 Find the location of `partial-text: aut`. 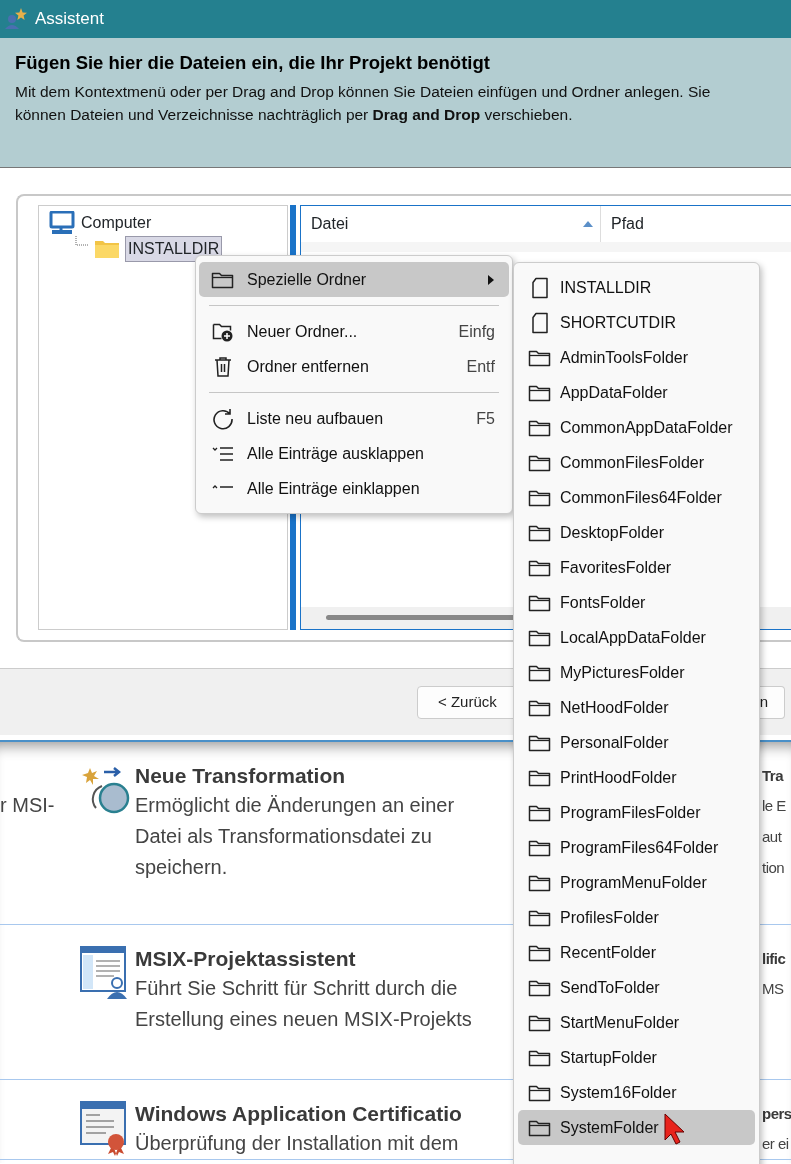

partial-text: aut is located at coordinates (772, 837).